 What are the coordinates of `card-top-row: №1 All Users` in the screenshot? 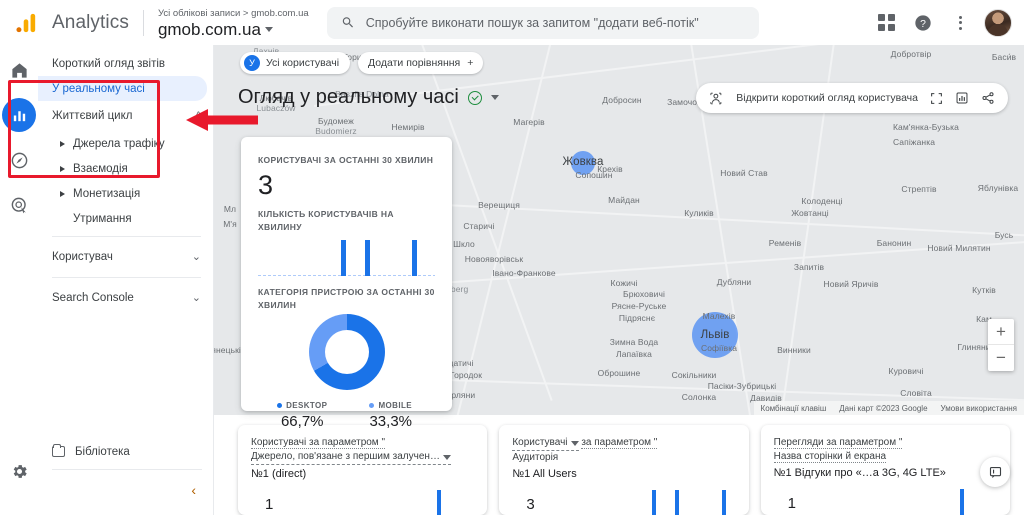 It's located at (623, 474).